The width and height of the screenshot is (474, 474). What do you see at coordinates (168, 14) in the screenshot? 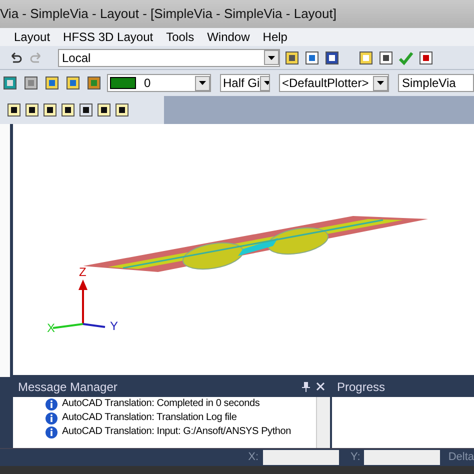
I see `window-title: Via - SimpleVia - Layout - [SimpleVia - SimpleVia - Layout]` at bounding box center [168, 14].